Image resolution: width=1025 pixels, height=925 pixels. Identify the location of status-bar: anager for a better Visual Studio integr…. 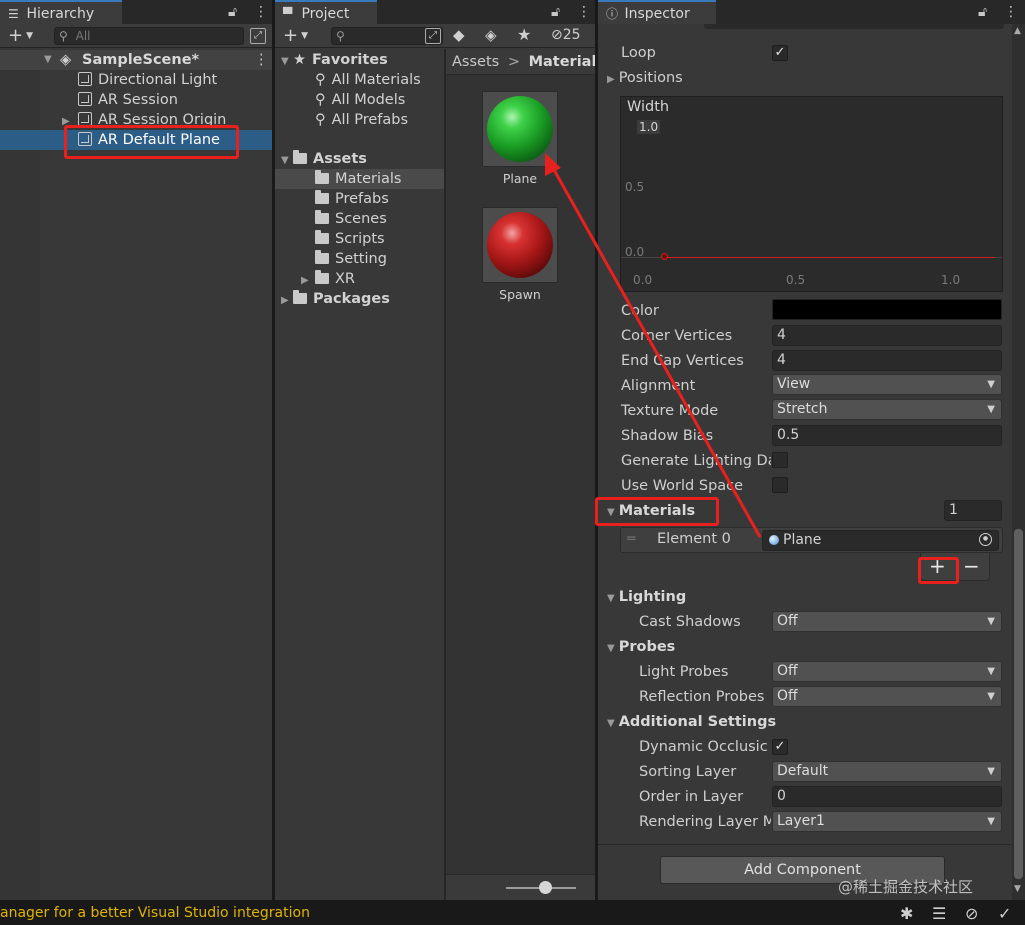
(512, 914).